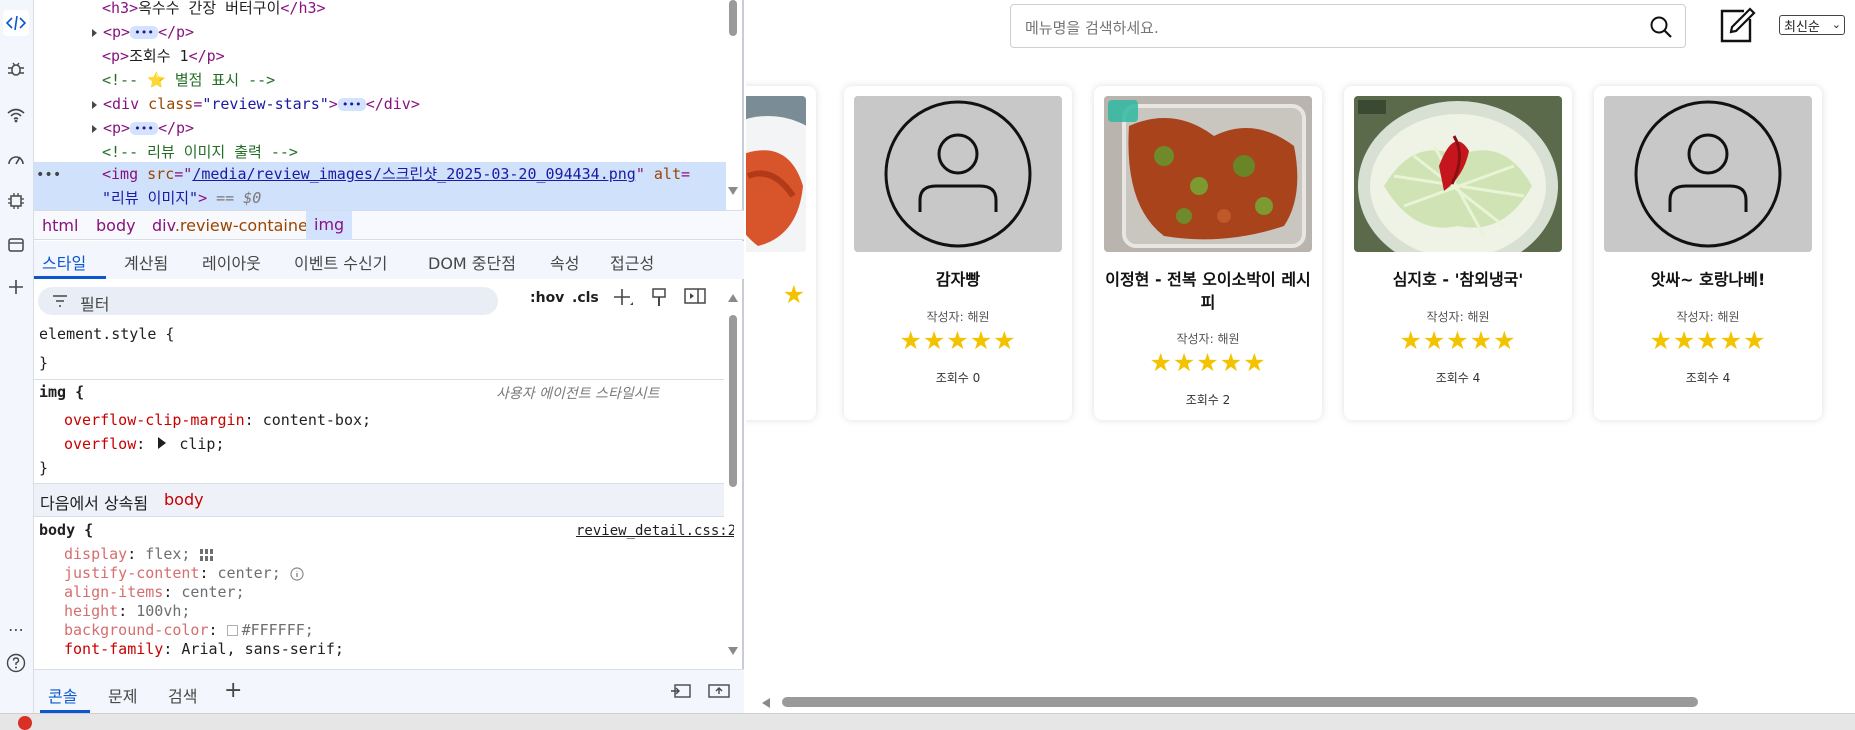 The height and width of the screenshot is (730, 1855). What do you see at coordinates (681, 693) in the screenshot?
I see `dock-drawer-icon` at bounding box center [681, 693].